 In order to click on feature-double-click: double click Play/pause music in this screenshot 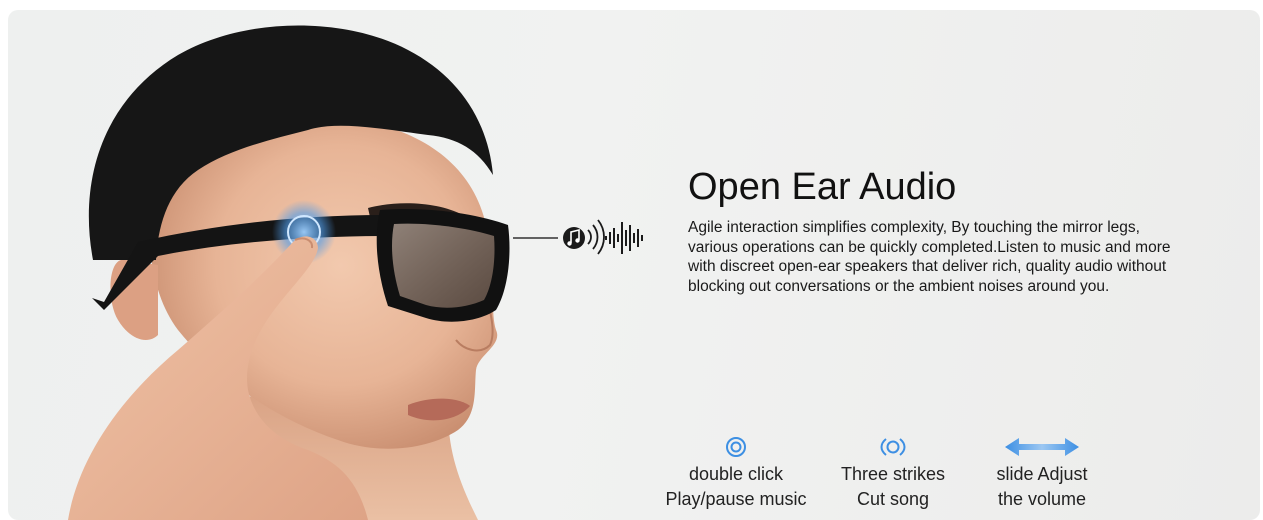, I will do `click(736, 473)`.